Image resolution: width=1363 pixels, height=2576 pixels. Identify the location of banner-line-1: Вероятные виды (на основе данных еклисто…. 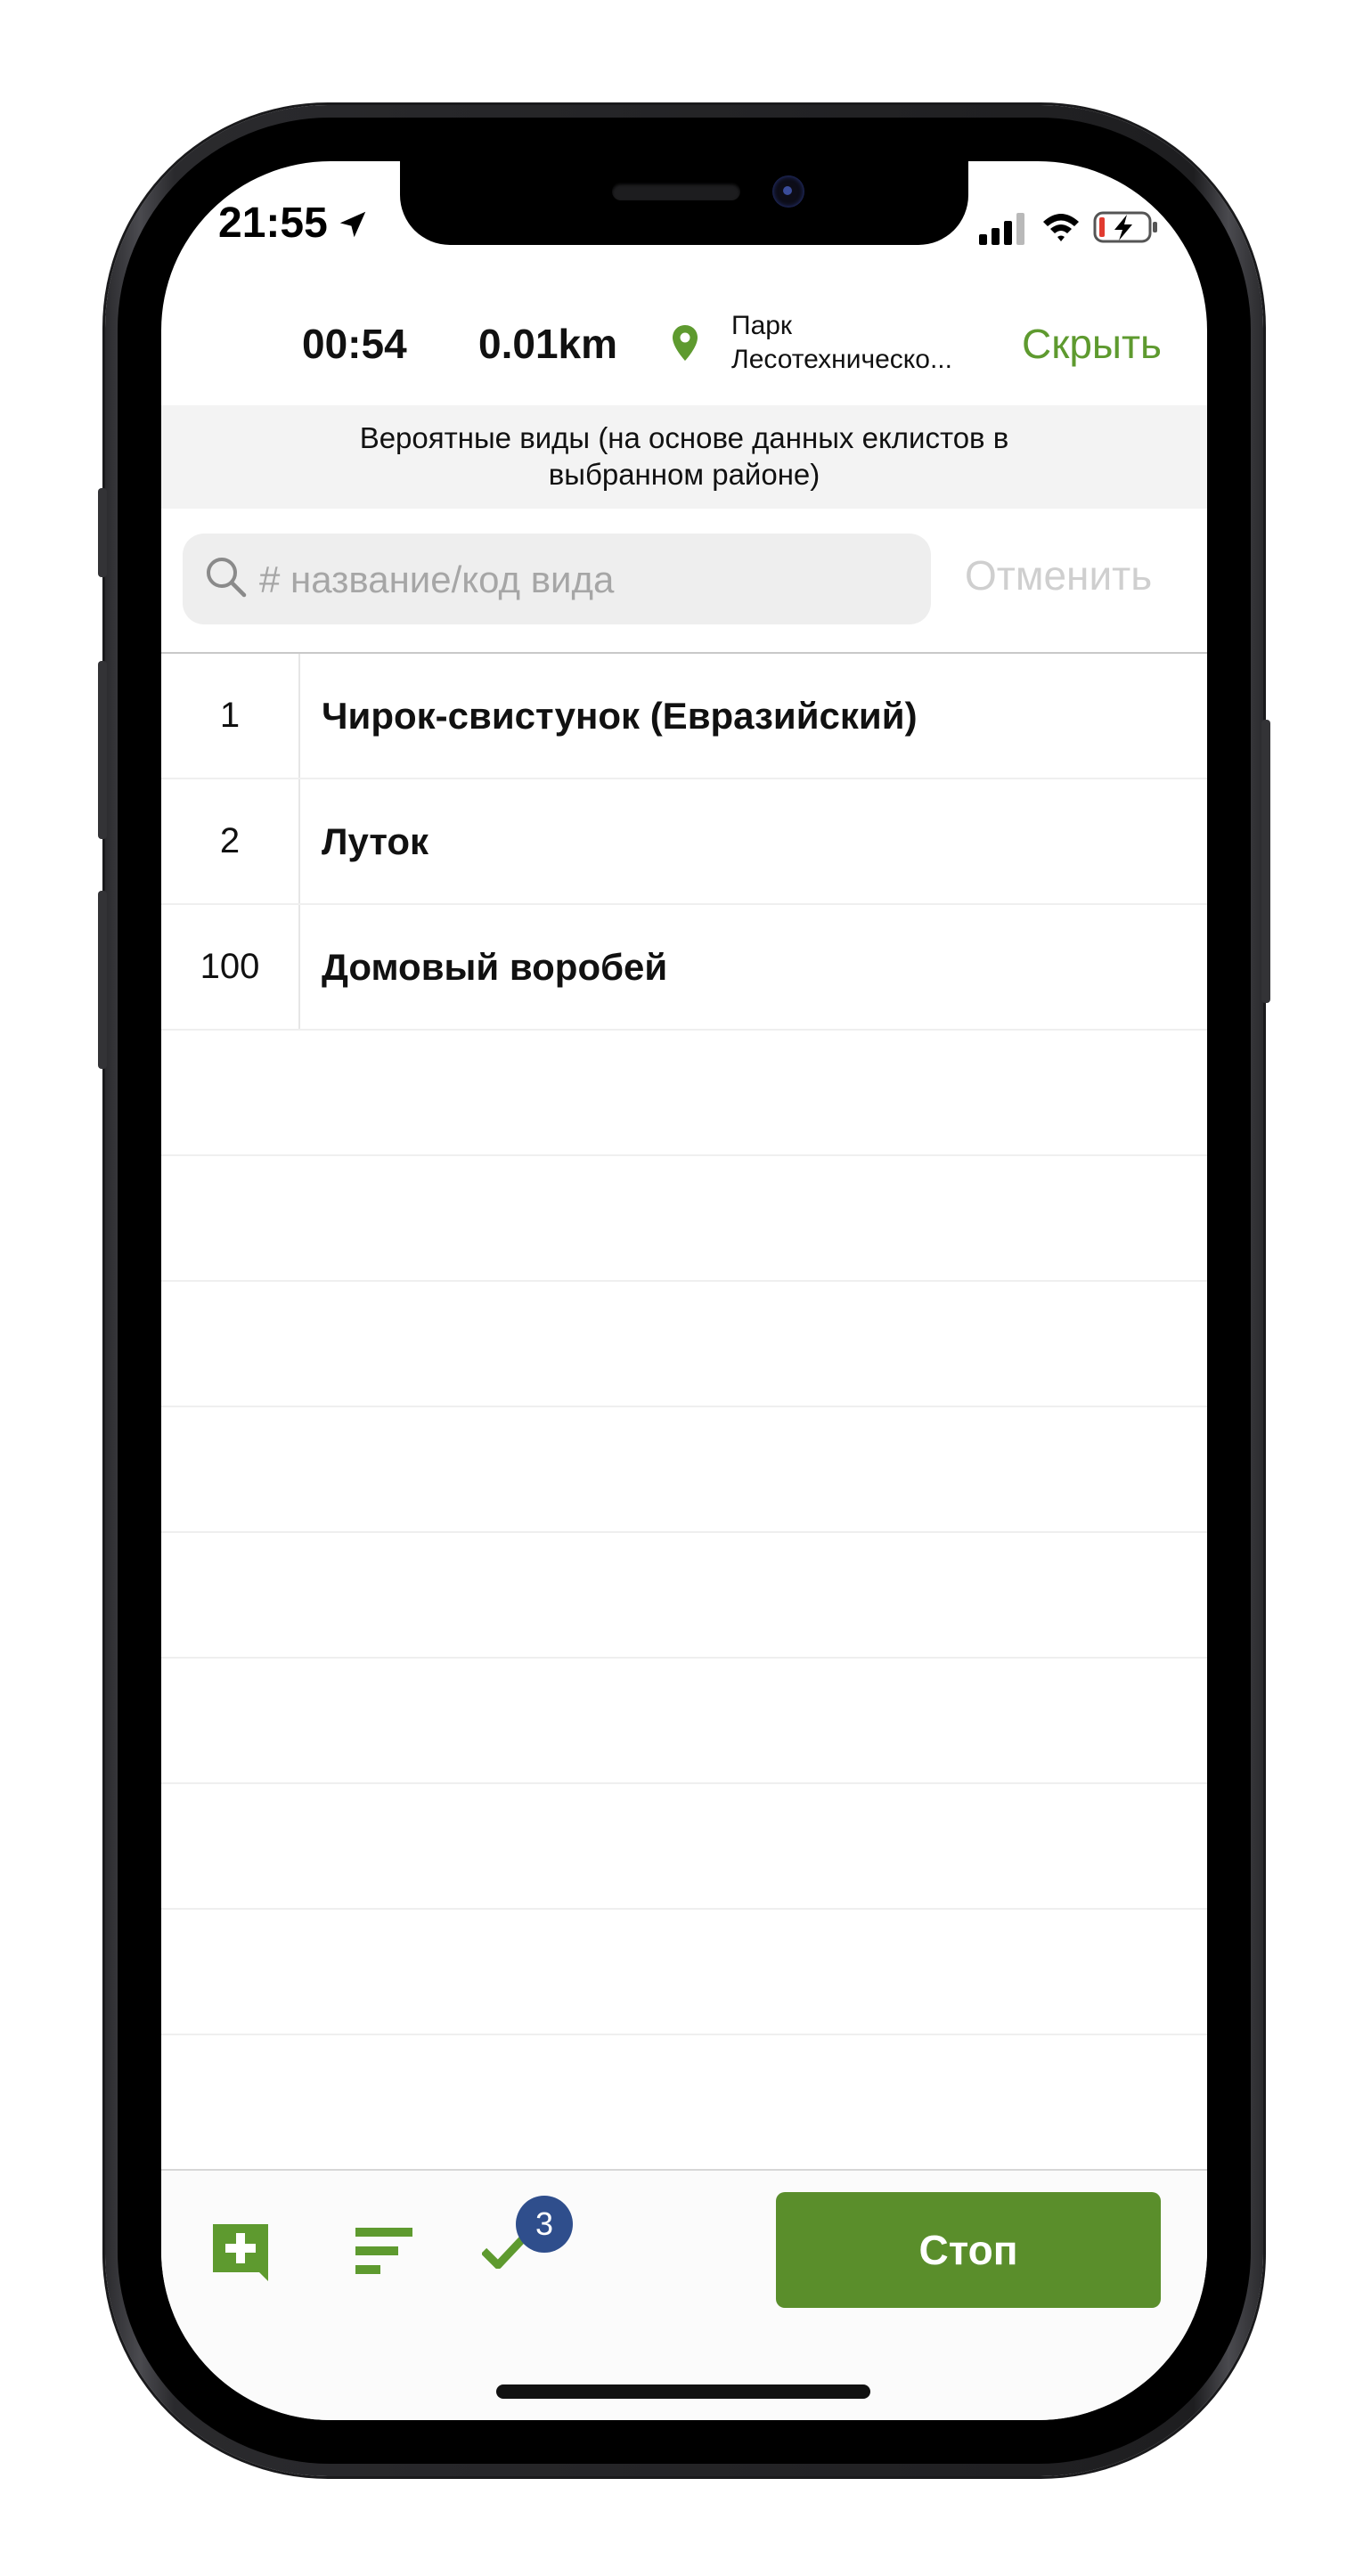
(684, 437).